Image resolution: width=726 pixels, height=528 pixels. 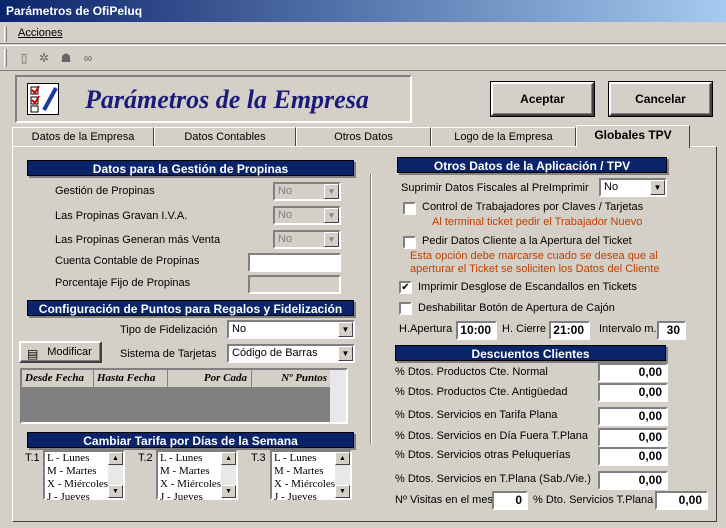 I want to click on dto-servicios-fuera-input: 0,00, so click(x=633, y=437).